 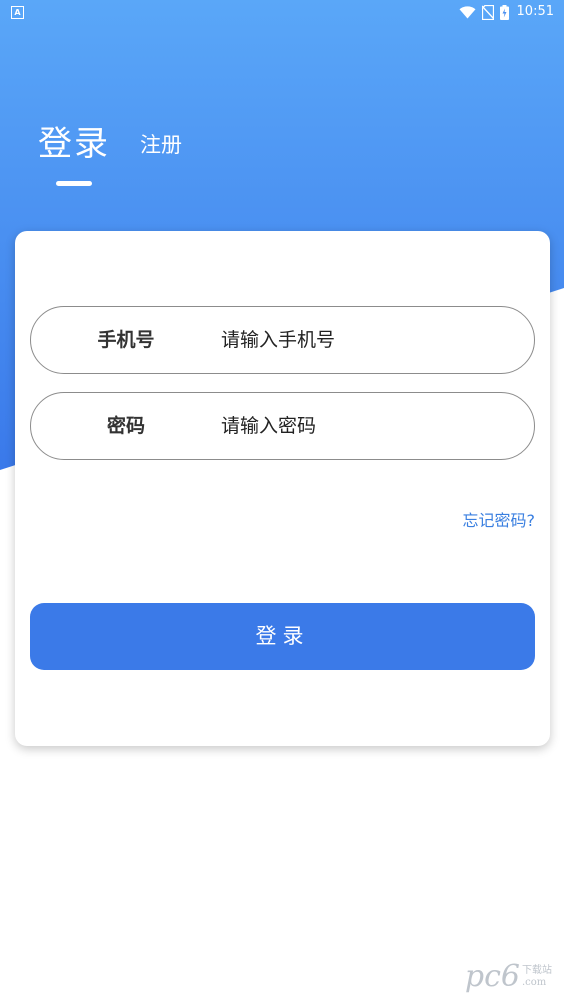 What do you see at coordinates (125, 426) in the screenshot?
I see `password-label: 密码` at bounding box center [125, 426].